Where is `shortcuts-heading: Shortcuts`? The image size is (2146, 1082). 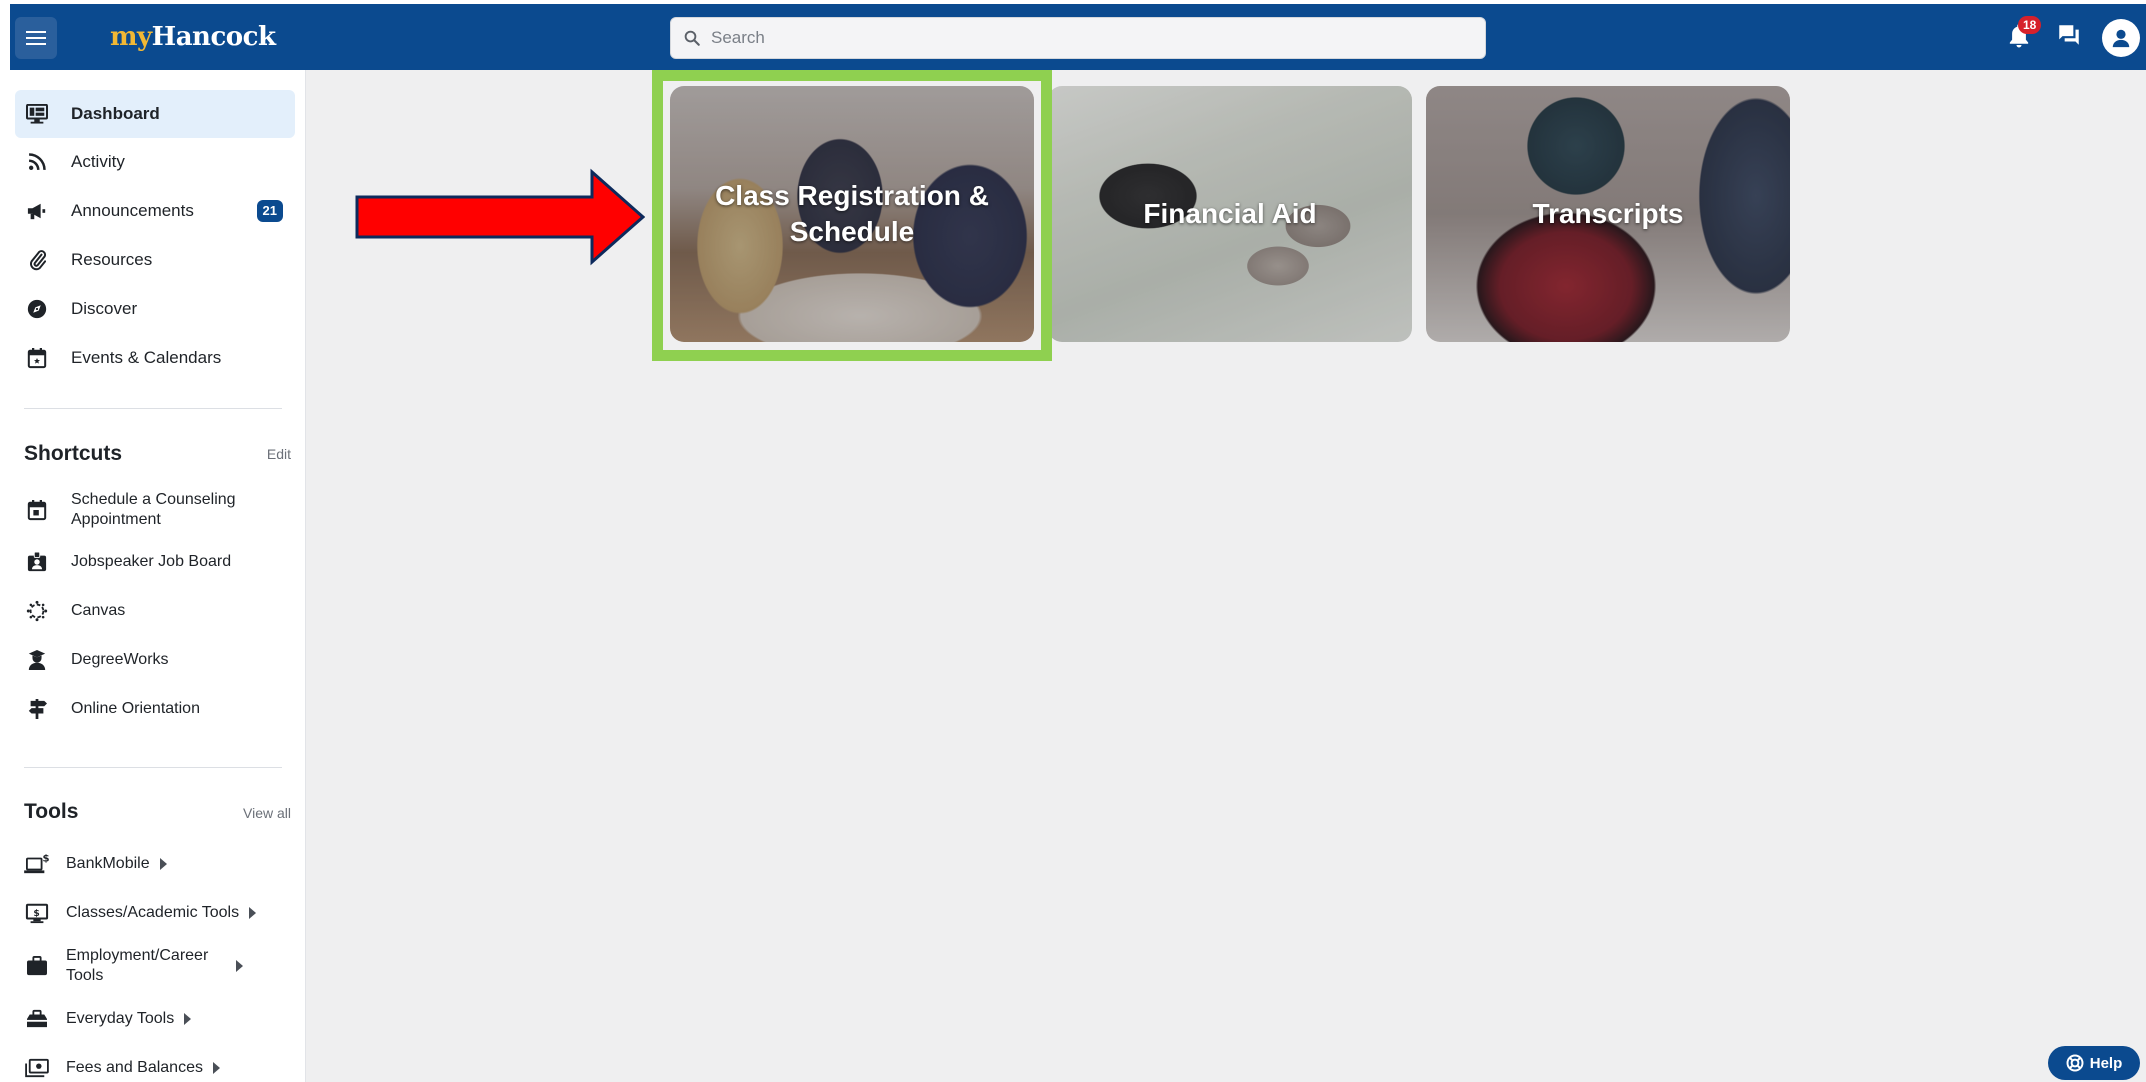
shortcuts-heading: Shortcuts is located at coordinates (73, 453).